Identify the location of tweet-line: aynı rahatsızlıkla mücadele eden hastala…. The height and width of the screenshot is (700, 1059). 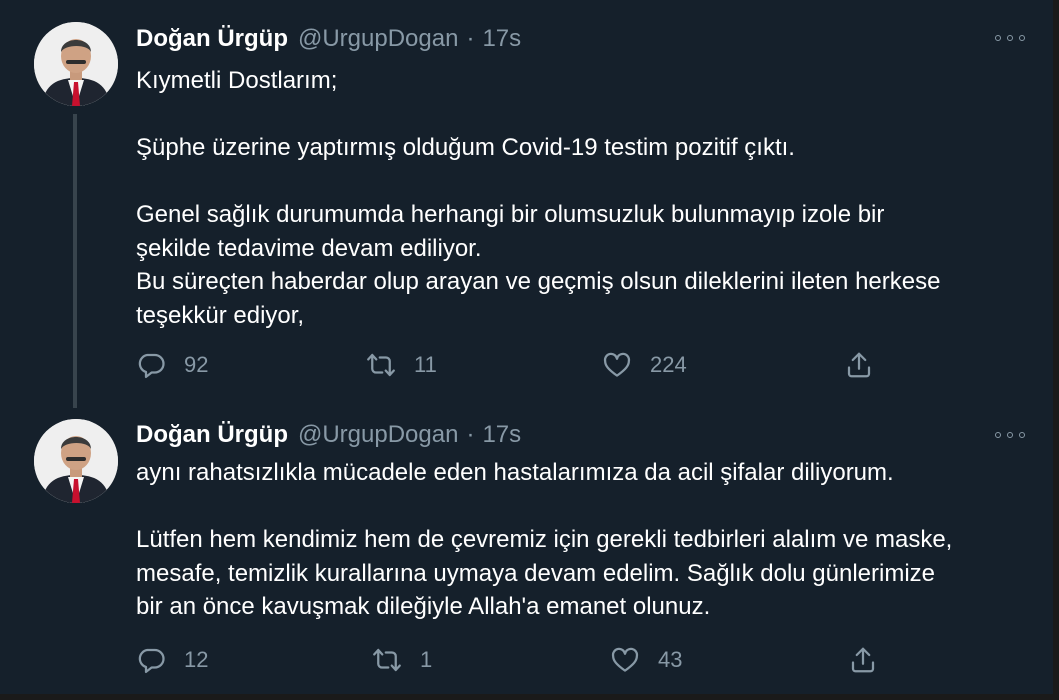
(515, 472).